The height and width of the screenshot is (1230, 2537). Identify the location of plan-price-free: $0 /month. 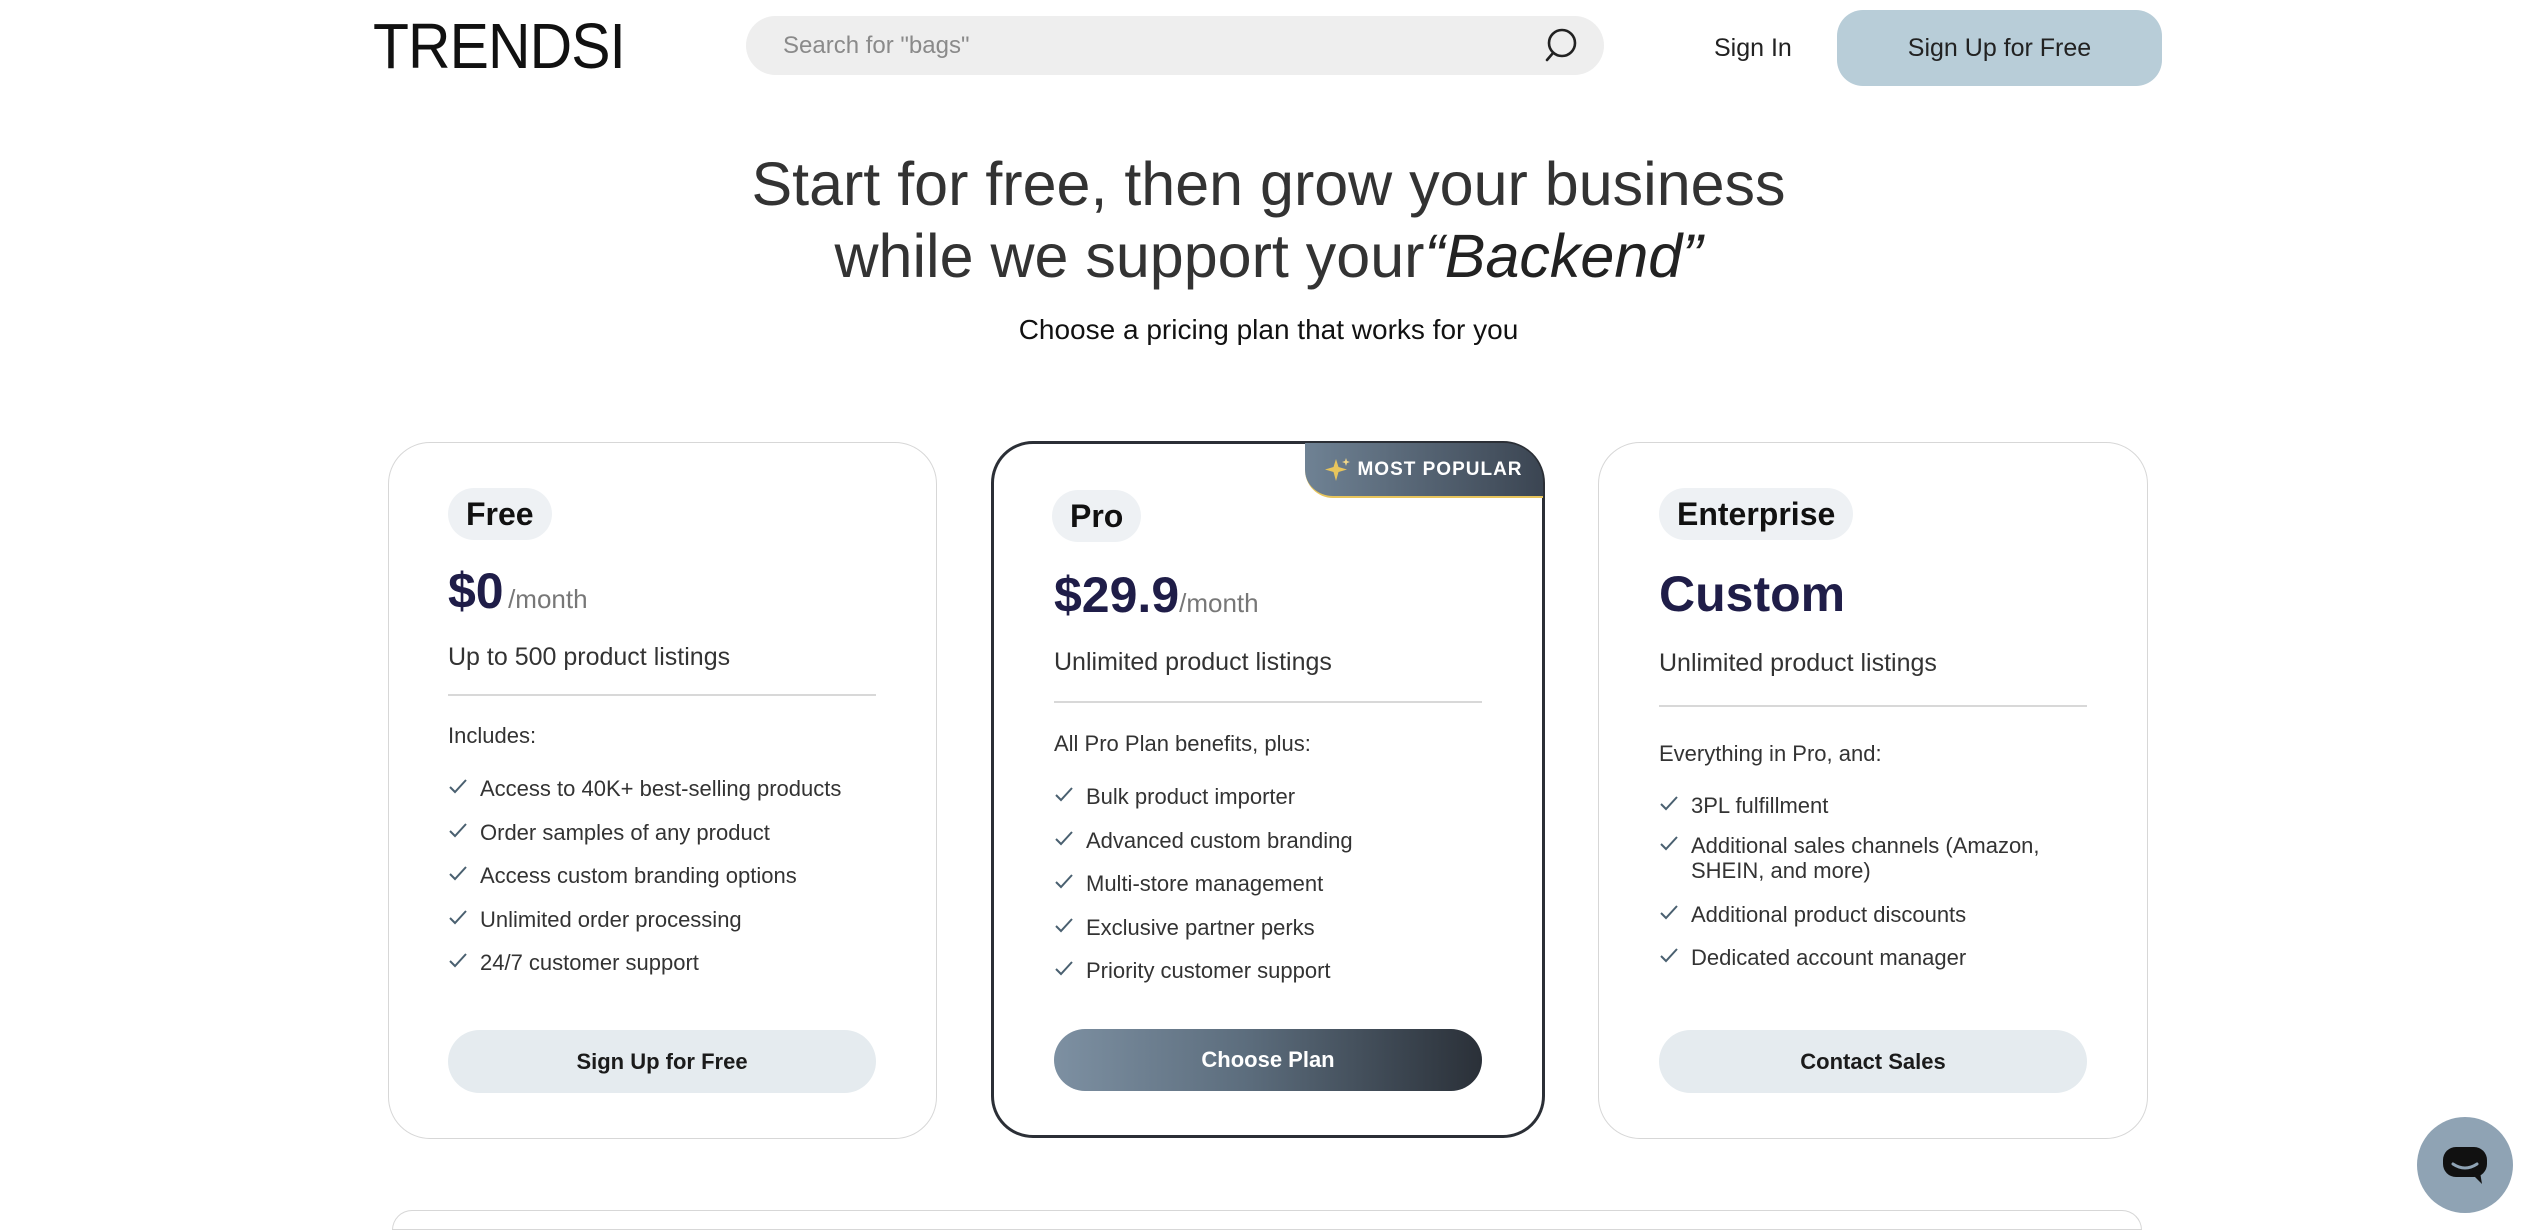
(518, 591).